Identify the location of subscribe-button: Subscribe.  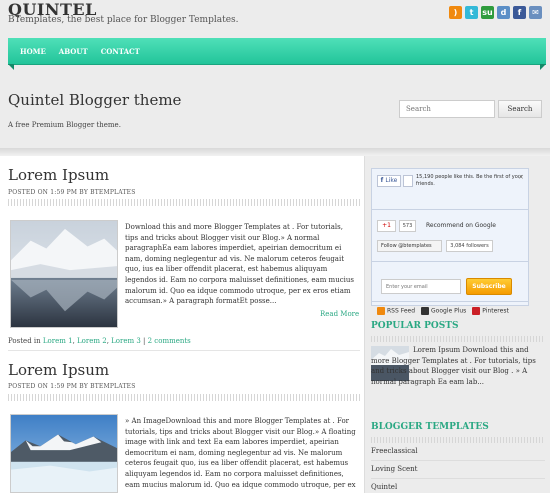
(489, 286).